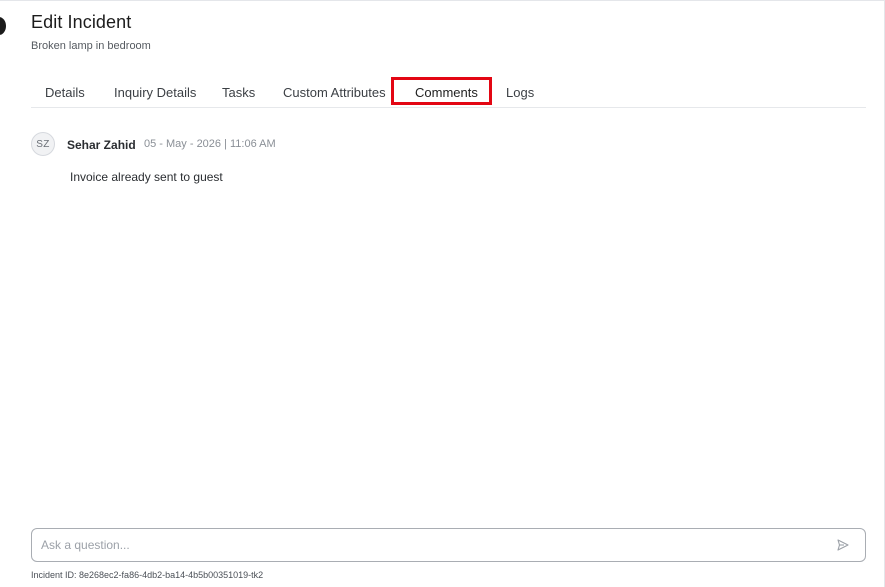 The height and width of the screenshot is (587, 885). What do you see at coordinates (91, 46) in the screenshot?
I see `page-subtitle: Broken lamp in bedroom` at bounding box center [91, 46].